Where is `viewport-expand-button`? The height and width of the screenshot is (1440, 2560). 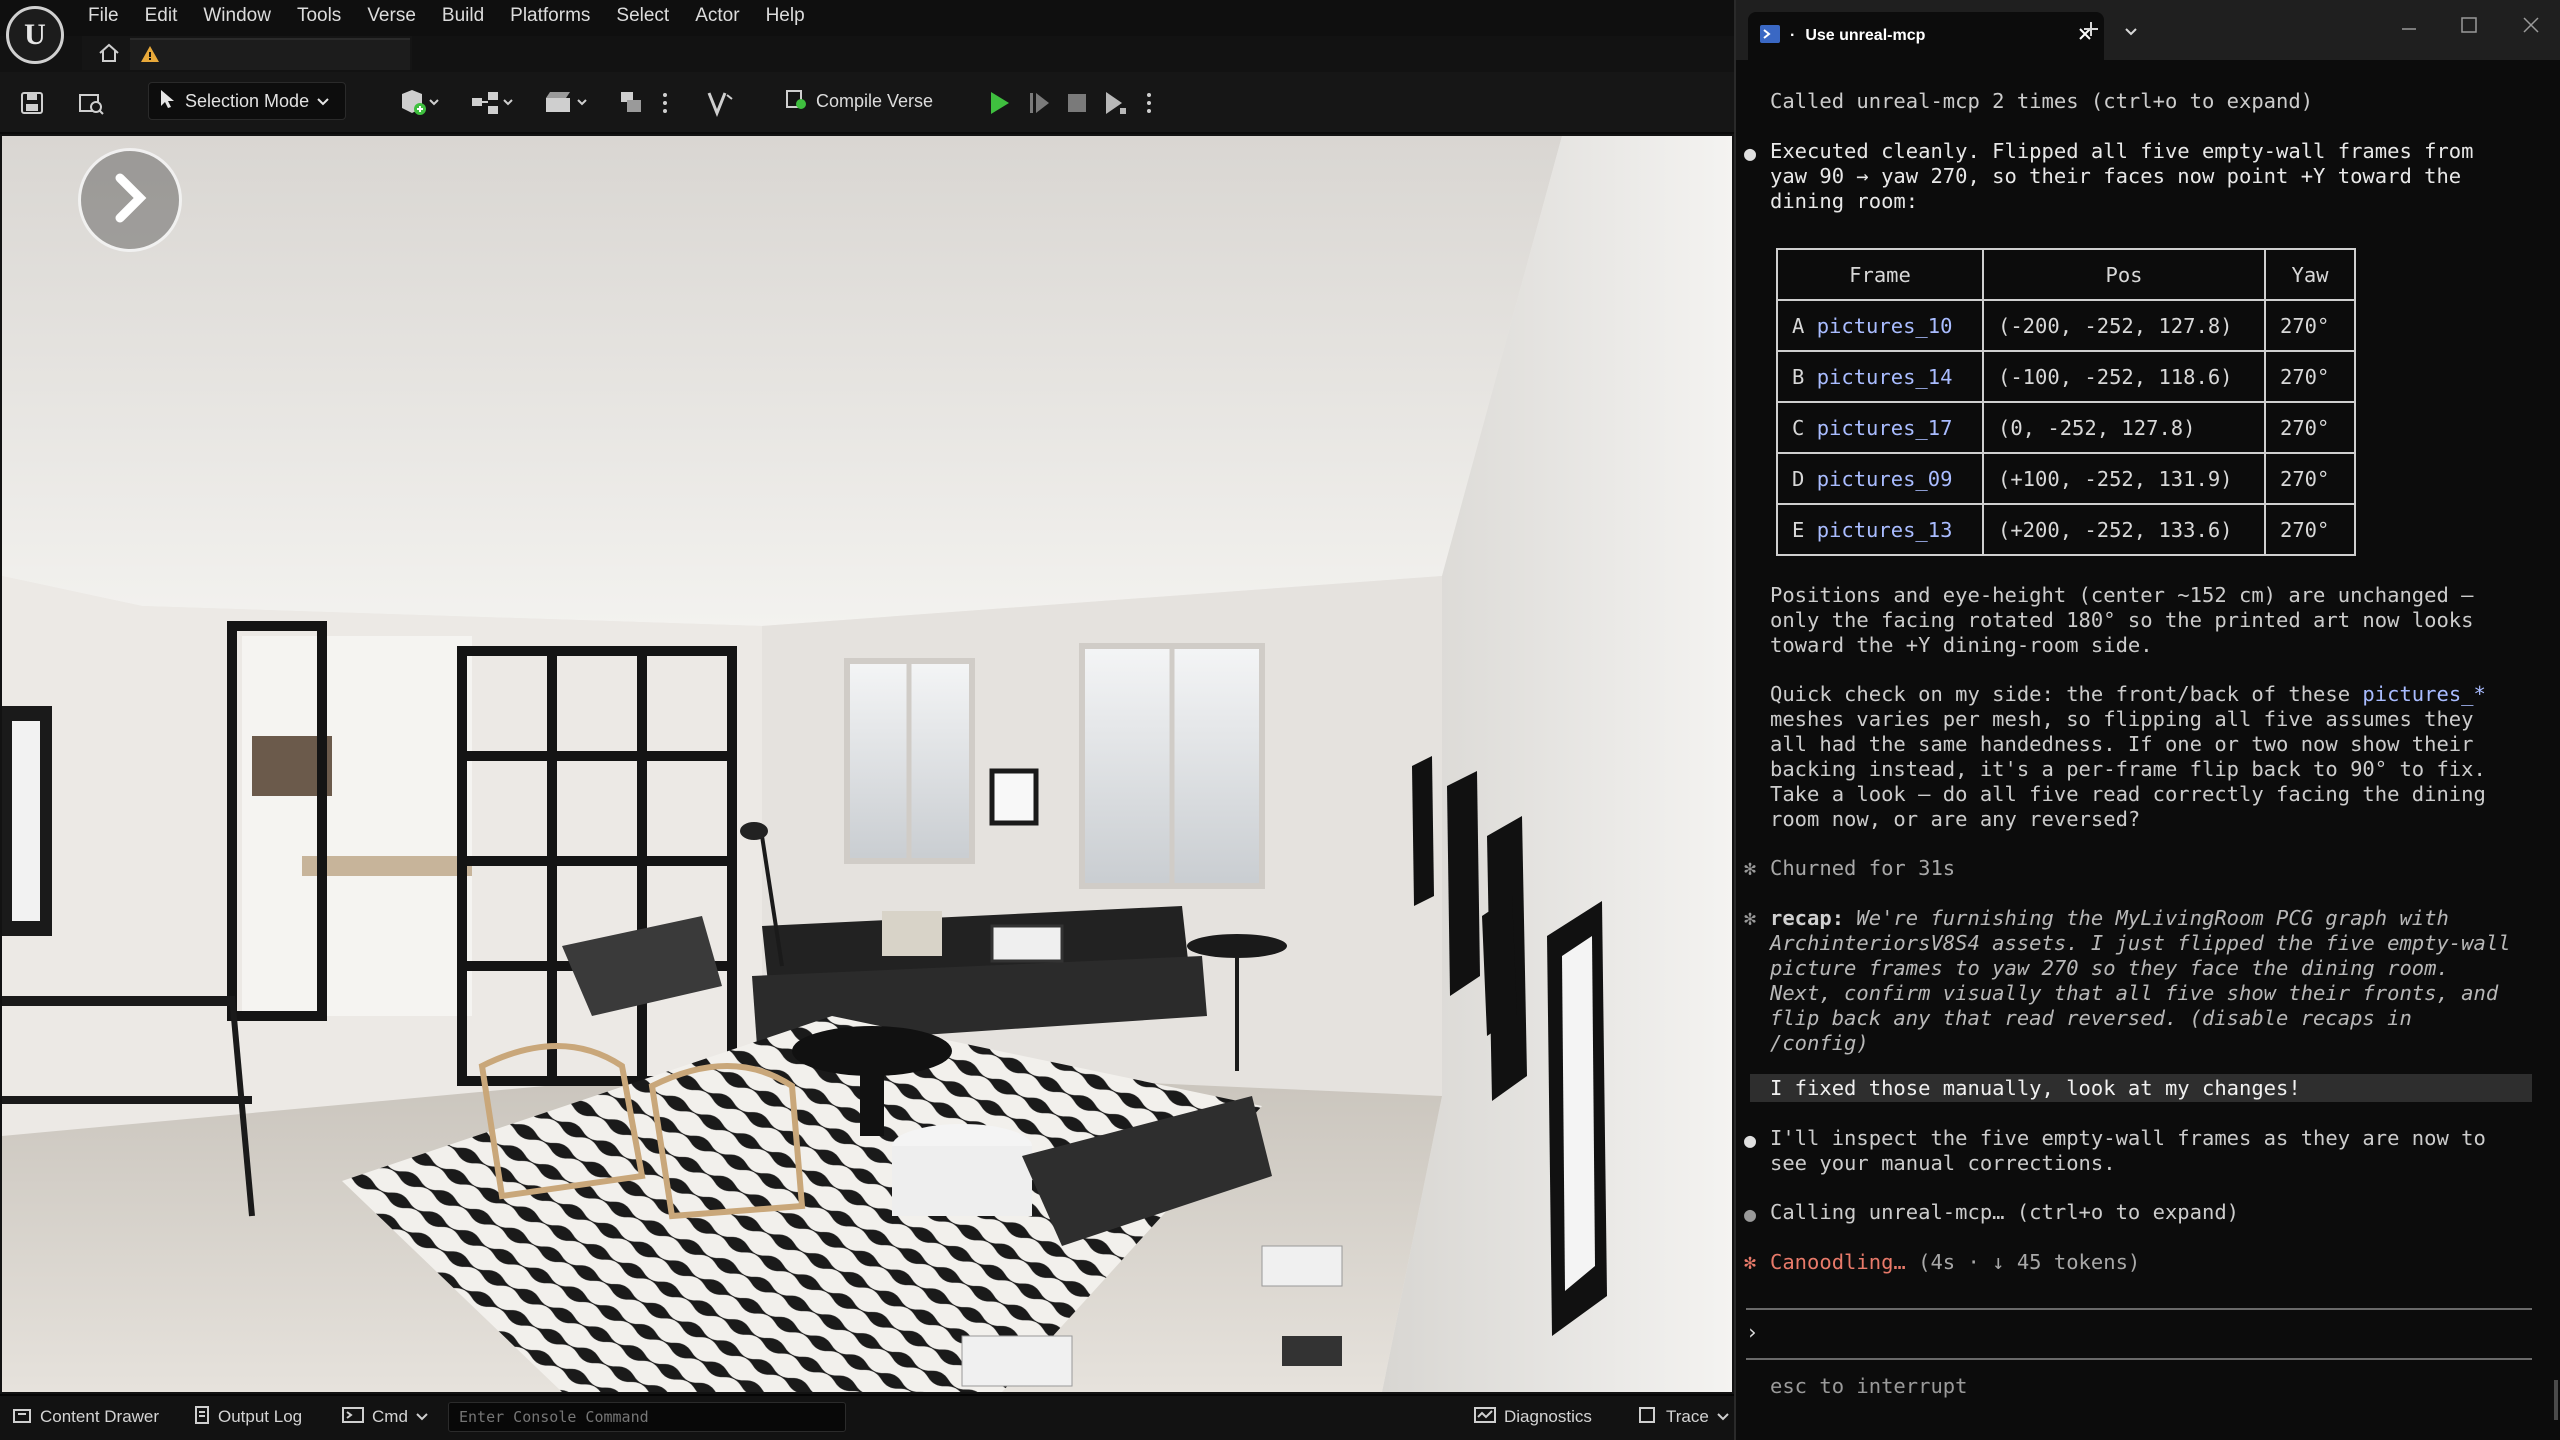
viewport-expand-button is located at coordinates (130, 200).